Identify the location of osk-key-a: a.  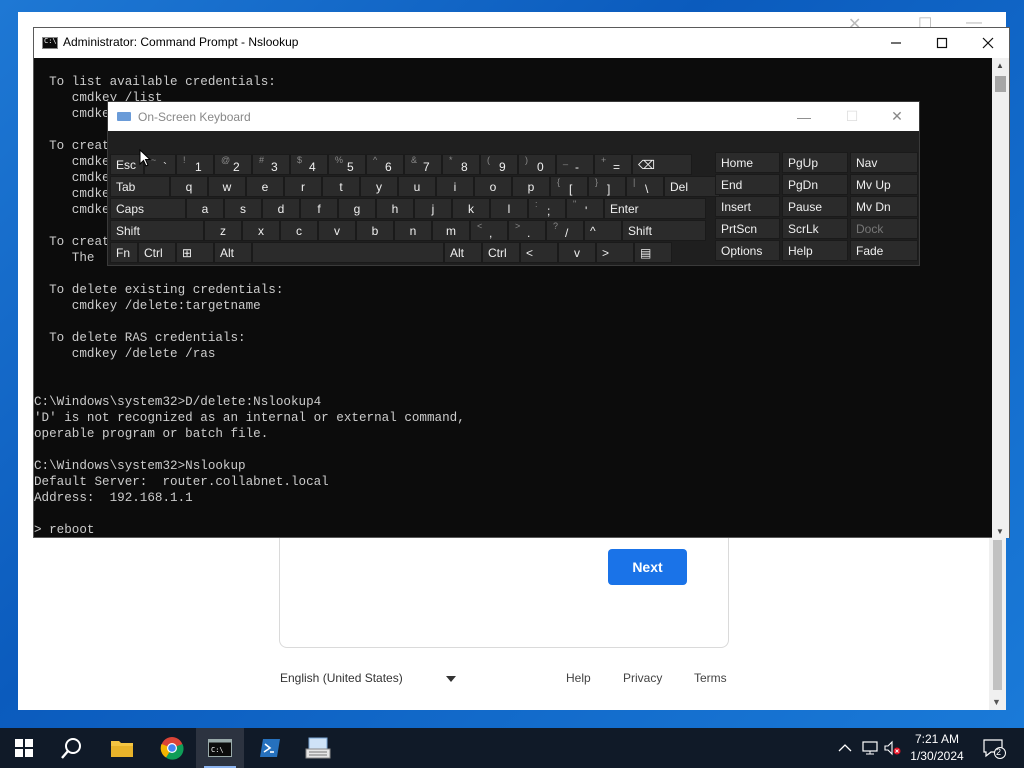
(205, 208).